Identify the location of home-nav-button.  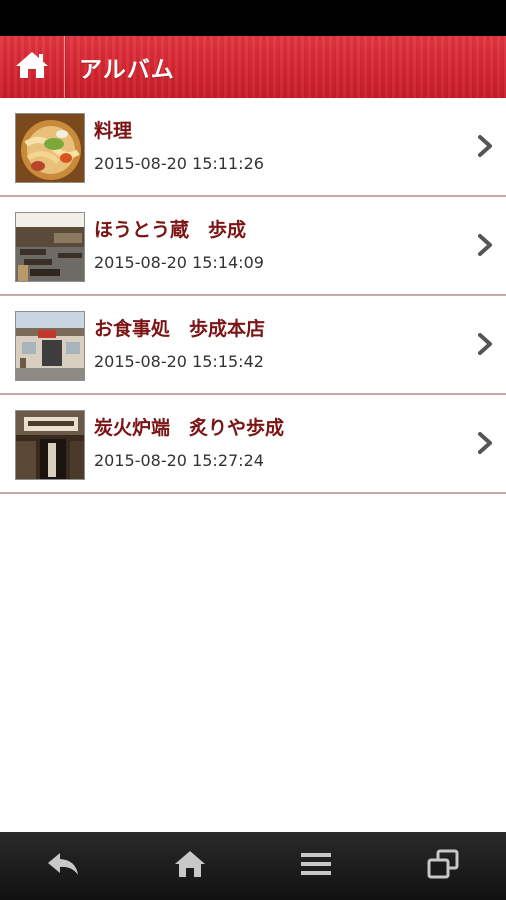
(190, 866).